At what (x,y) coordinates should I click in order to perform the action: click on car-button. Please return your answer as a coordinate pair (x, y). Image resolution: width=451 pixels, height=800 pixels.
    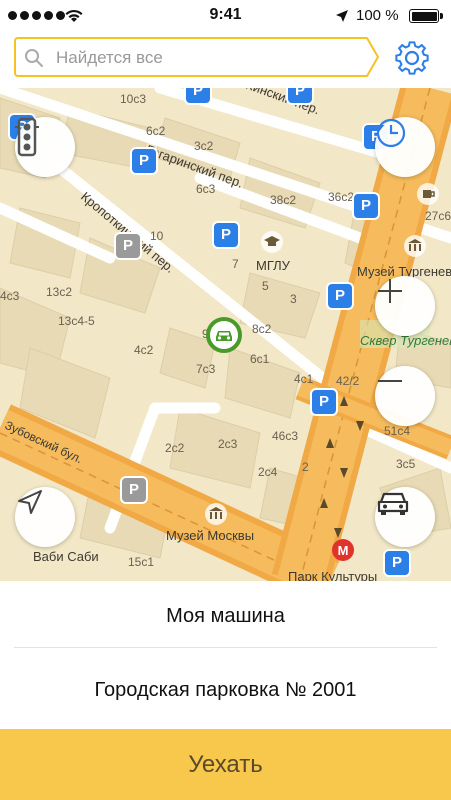
    Looking at the image, I should click on (405, 517).